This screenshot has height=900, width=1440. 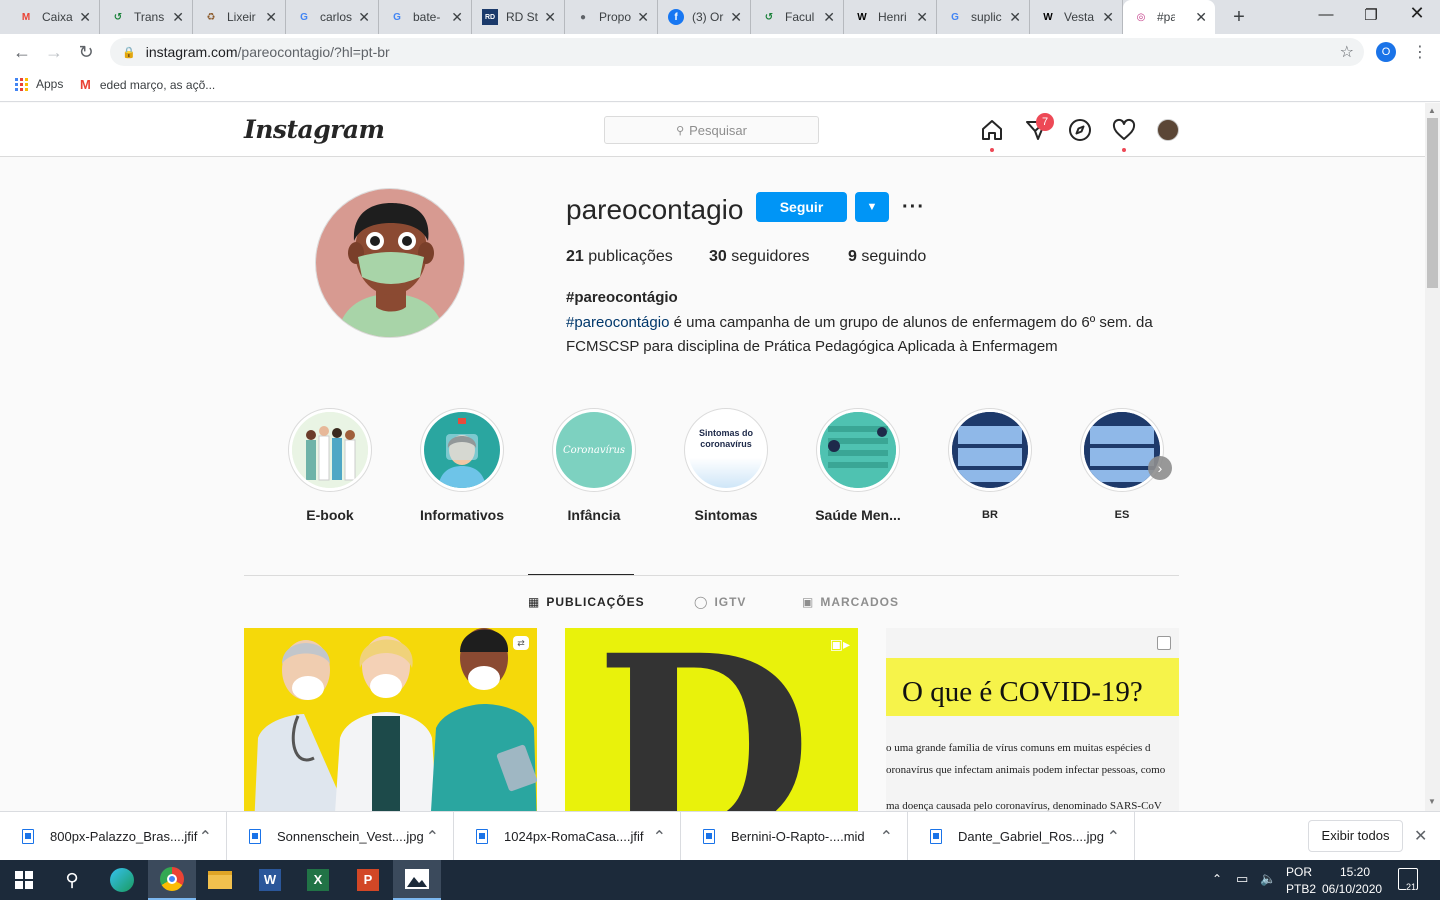 I want to click on scroll-down-arrow: ▼, so click(x=1432, y=801).